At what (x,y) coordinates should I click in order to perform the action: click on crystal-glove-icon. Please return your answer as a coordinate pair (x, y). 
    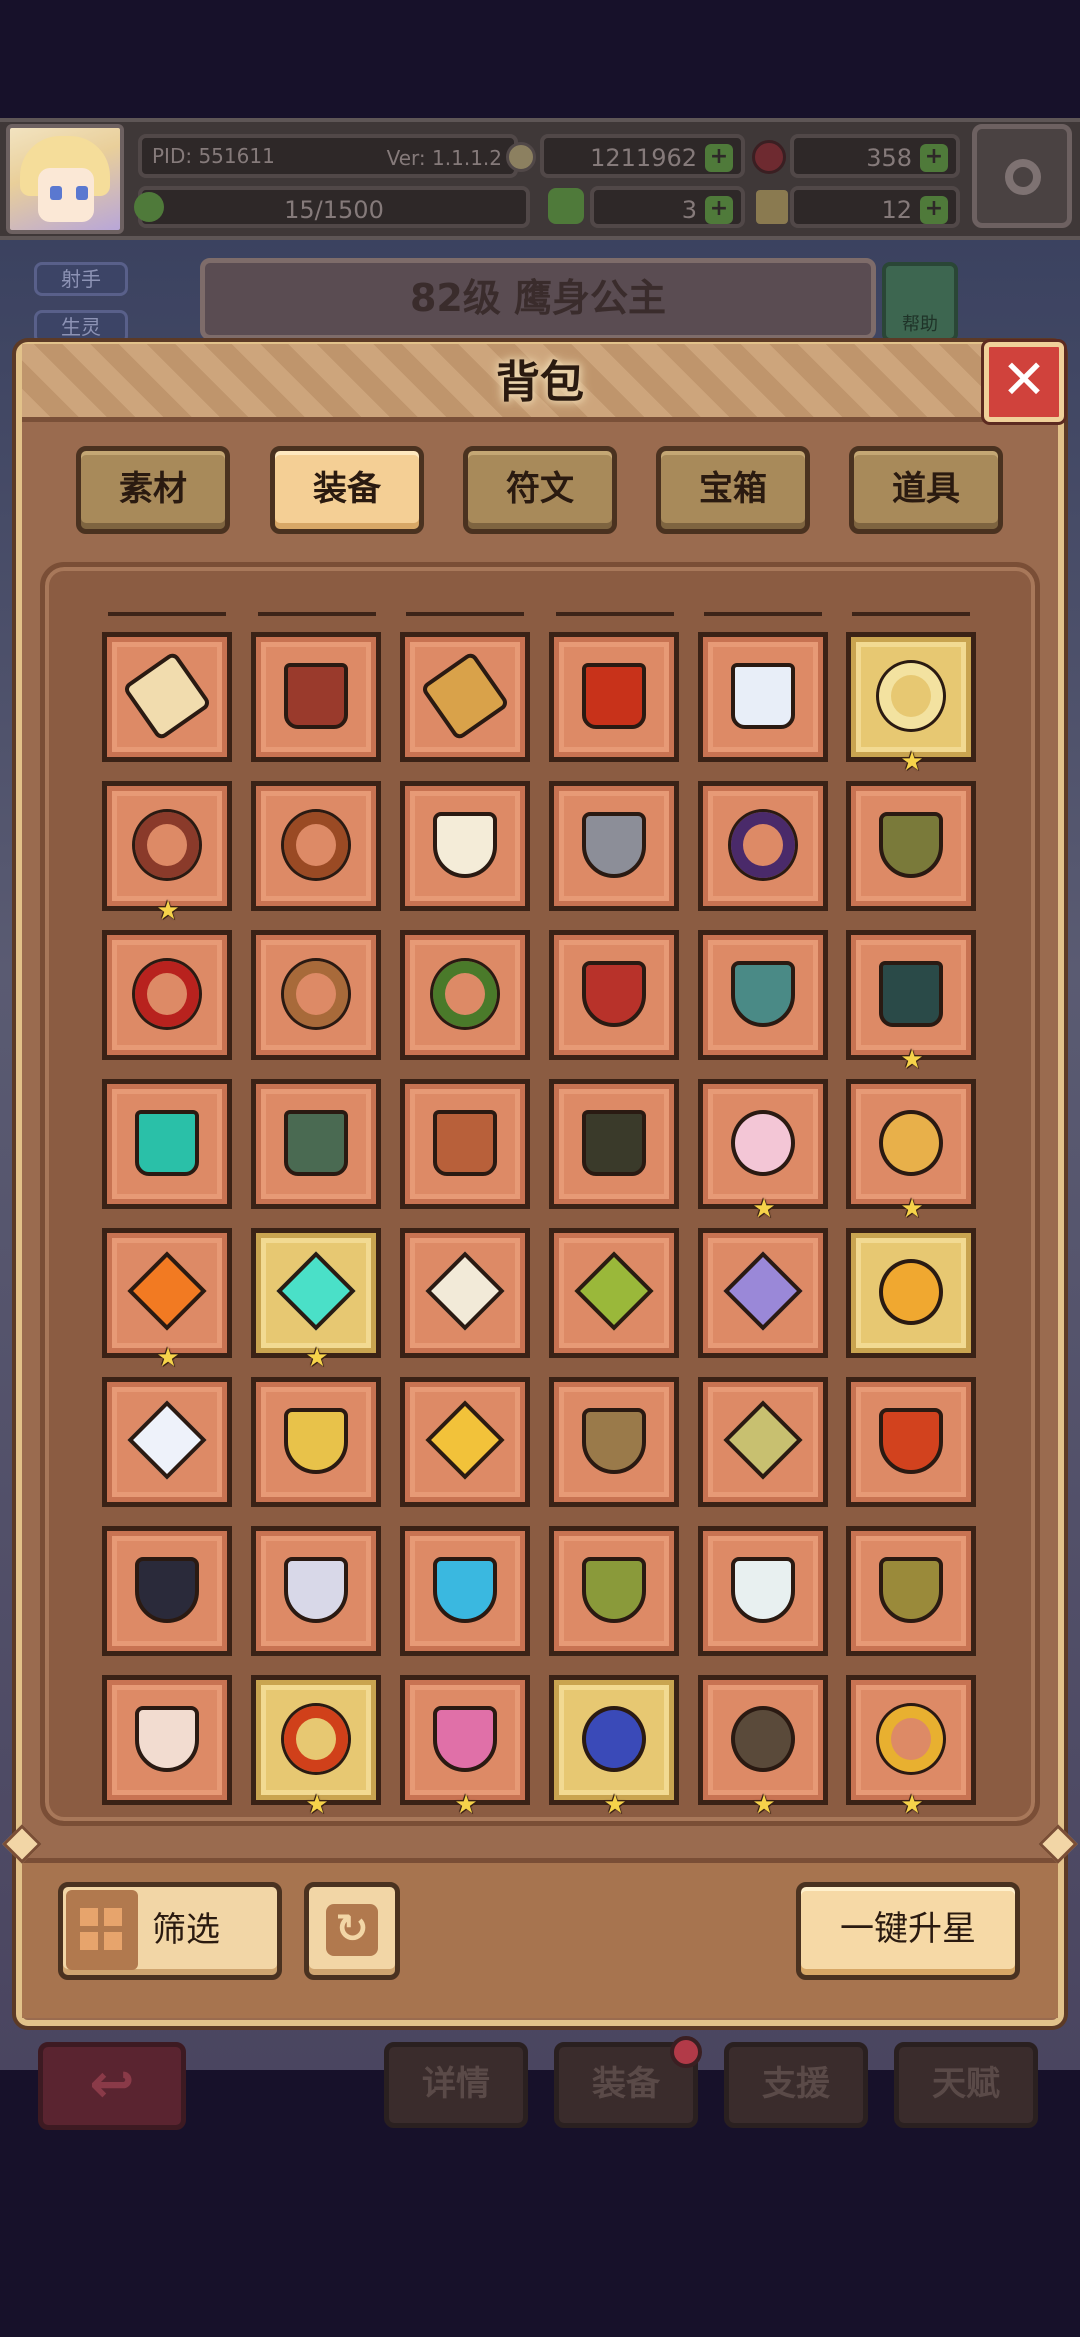
    Looking at the image, I should click on (763, 696).